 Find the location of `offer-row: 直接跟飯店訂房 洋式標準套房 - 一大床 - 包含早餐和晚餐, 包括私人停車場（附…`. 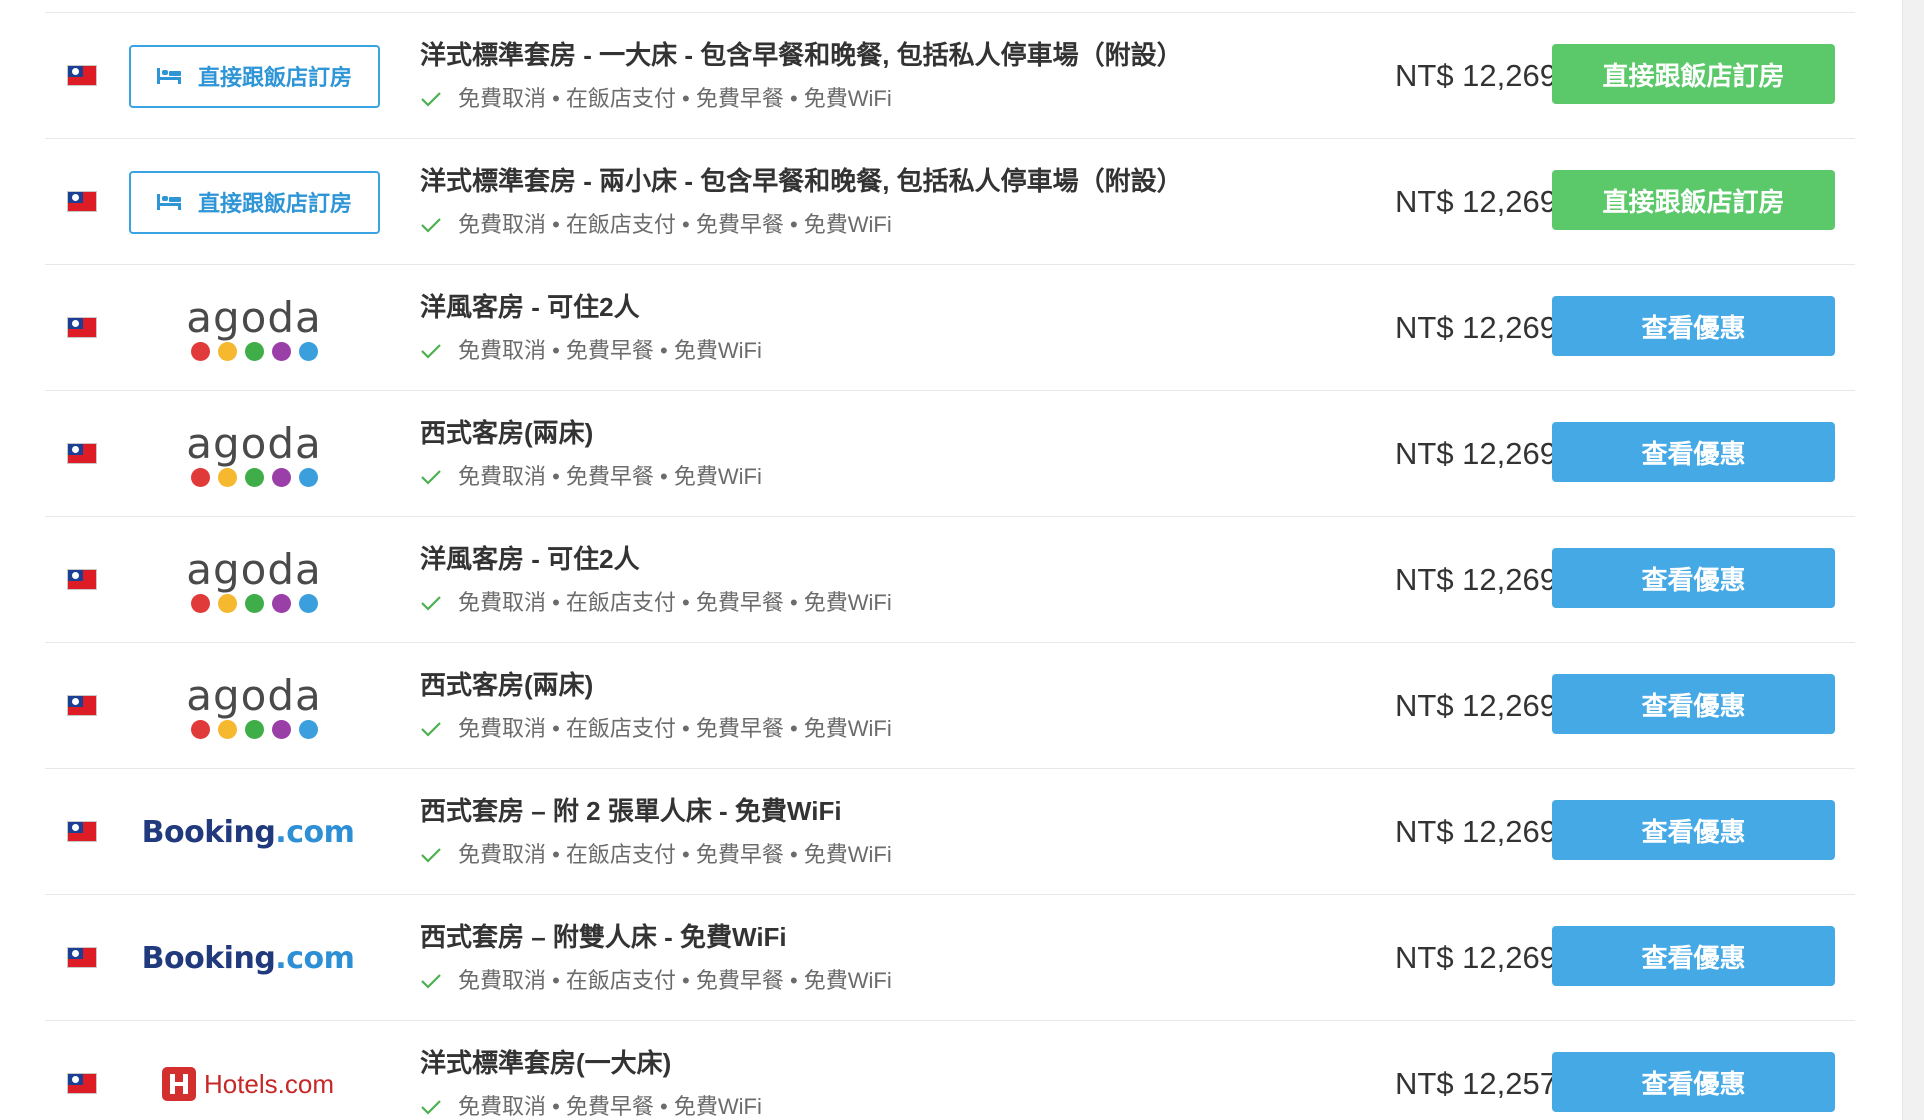

offer-row: 直接跟飯店訂房 洋式標準套房 - 一大床 - 包含早餐和晚餐, 包括私人停車場（附… is located at coordinates (950, 76).